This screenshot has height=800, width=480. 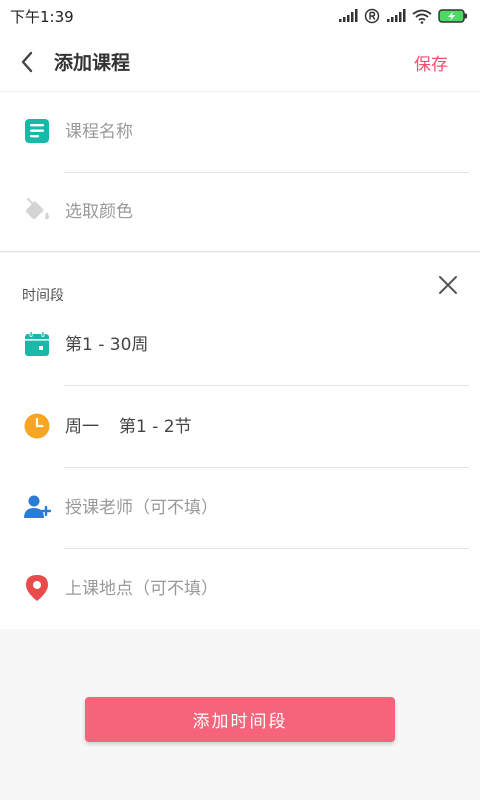 I want to click on course-name-input: 课程名称, so click(x=99, y=132).